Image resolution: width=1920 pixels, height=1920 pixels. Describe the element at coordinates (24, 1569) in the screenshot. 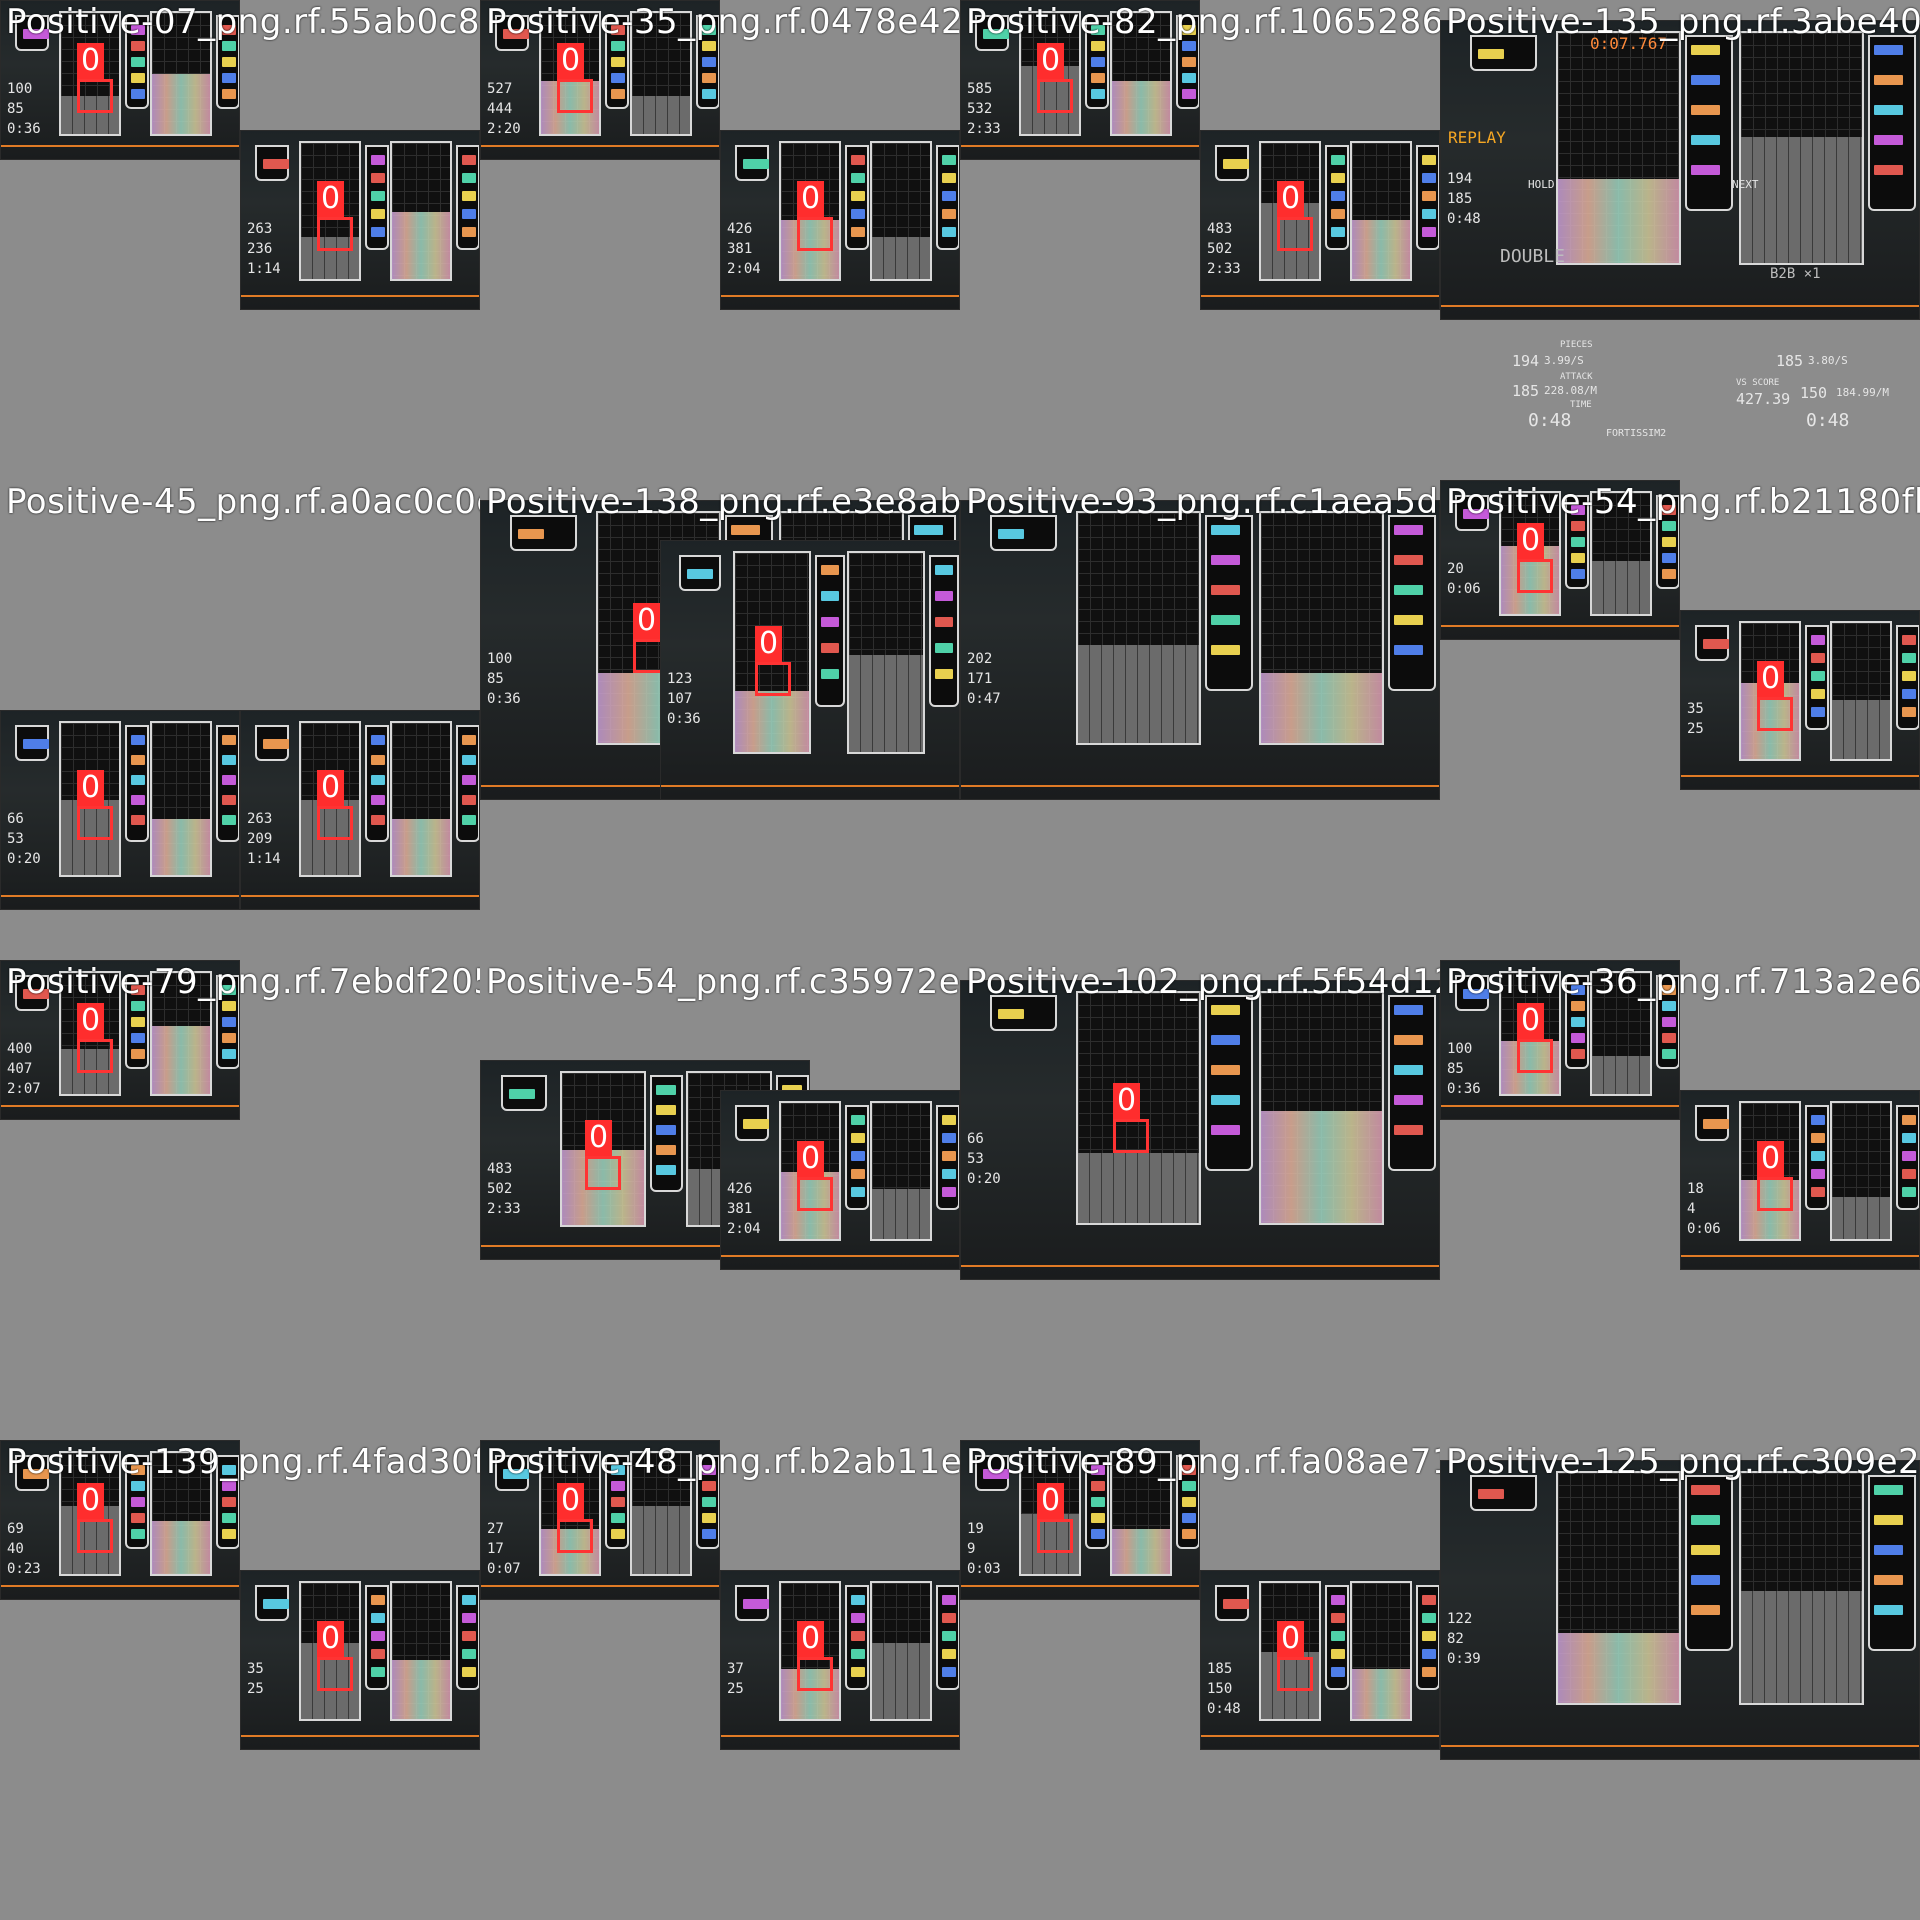

I see `stat-value: 0:23` at that location.